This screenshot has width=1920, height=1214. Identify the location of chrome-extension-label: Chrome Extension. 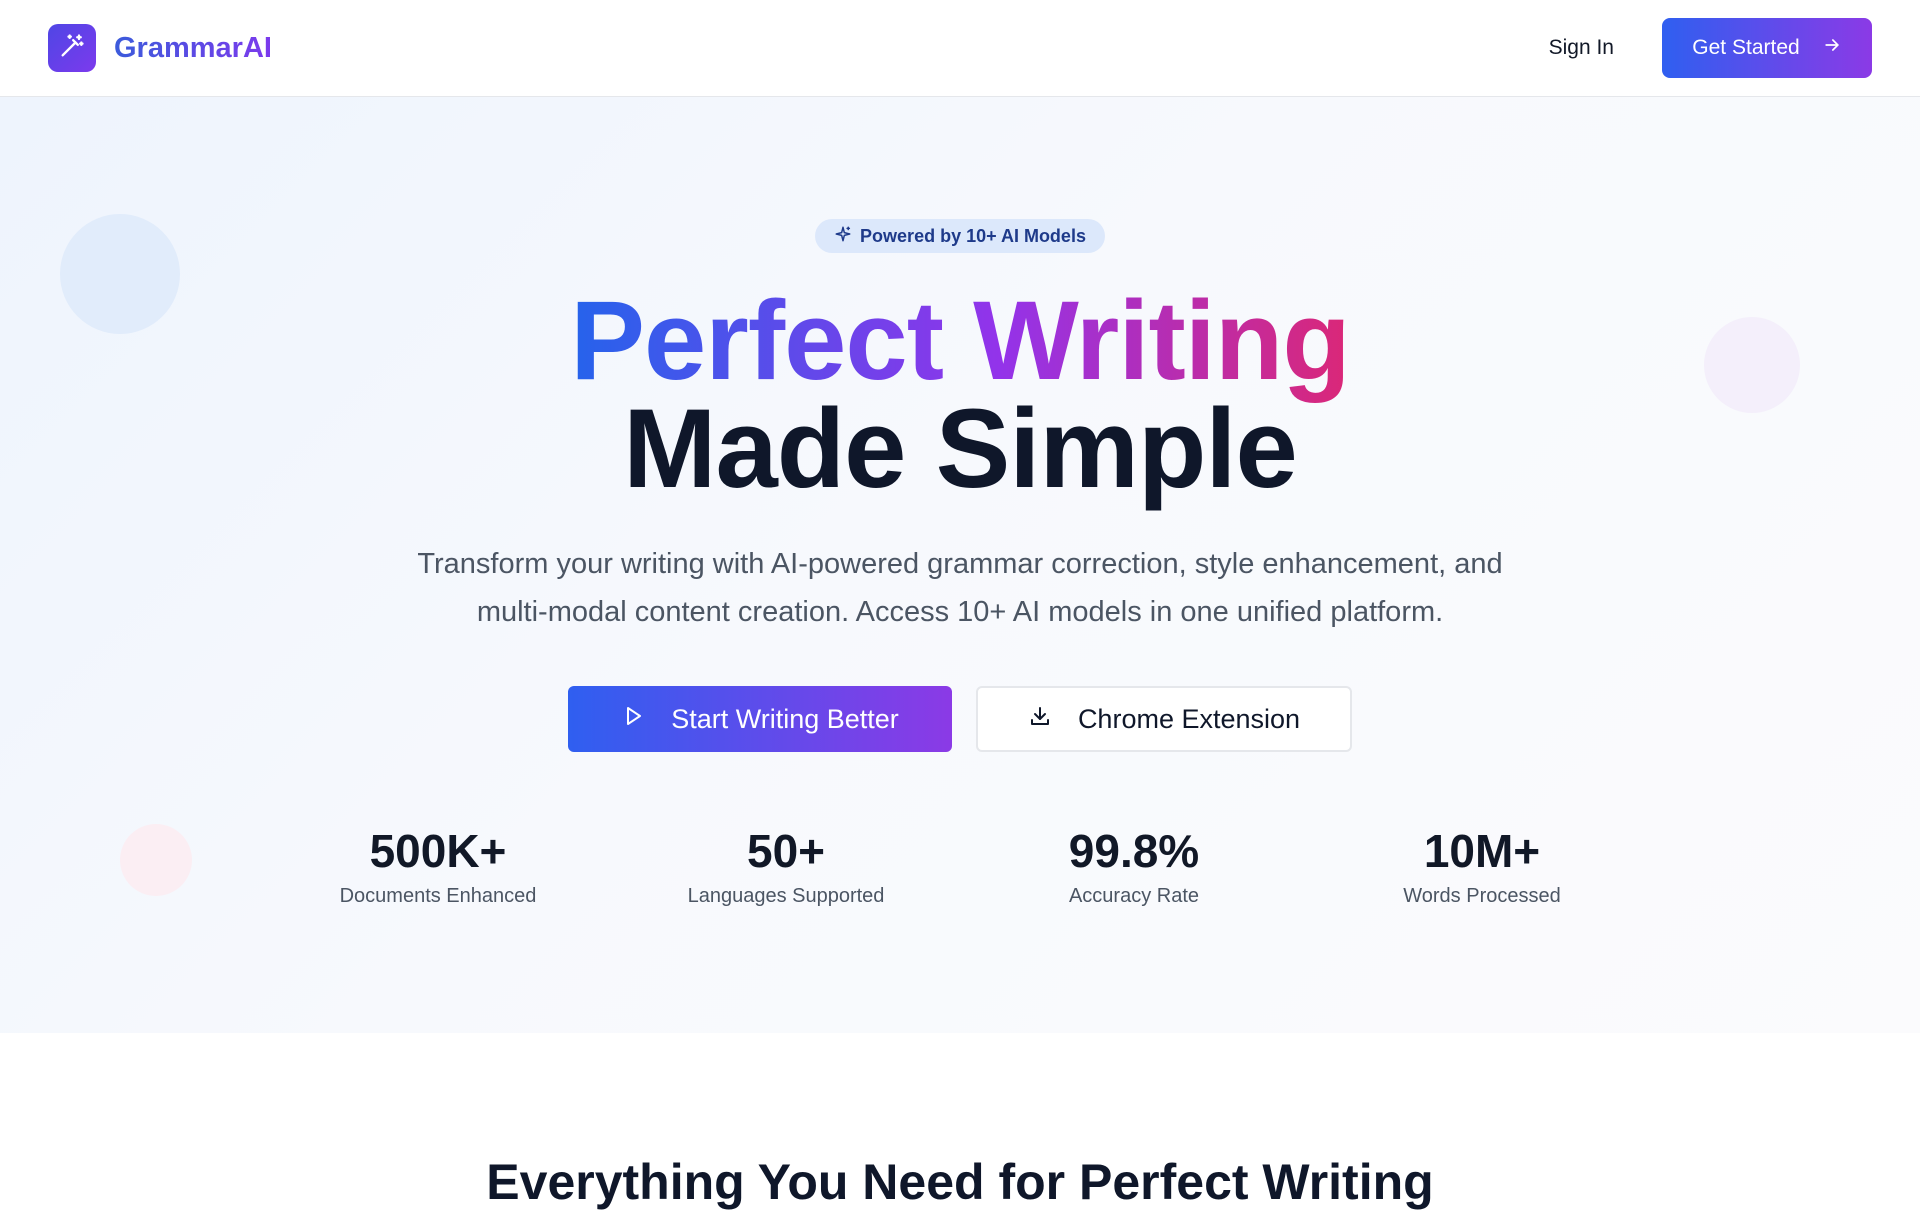
(1189, 718).